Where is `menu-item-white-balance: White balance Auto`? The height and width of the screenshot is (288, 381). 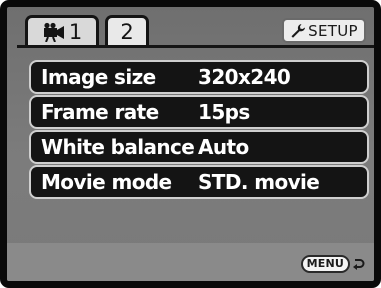 menu-item-white-balance: White balance Auto is located at coordinates (199, 147).